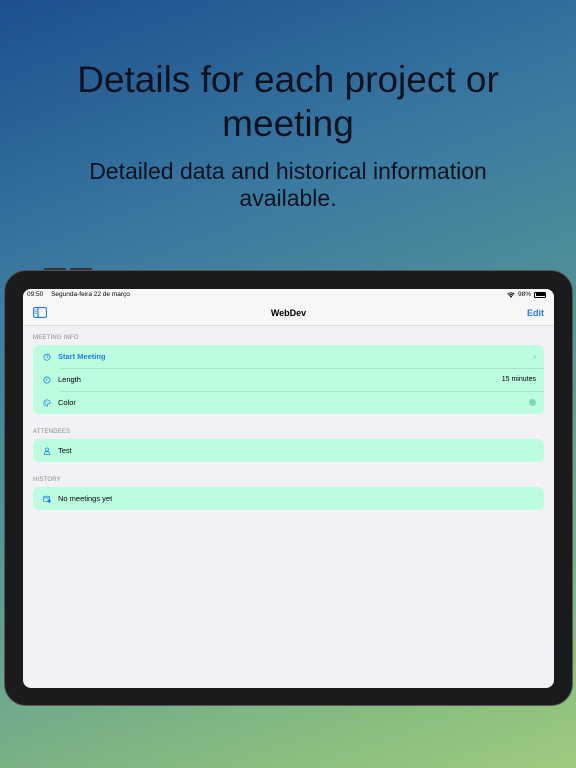  Describe the element at coordinates (56, 338) in the screenshot. I see `section-header-meeting-info: MEETING INFO` at that location.